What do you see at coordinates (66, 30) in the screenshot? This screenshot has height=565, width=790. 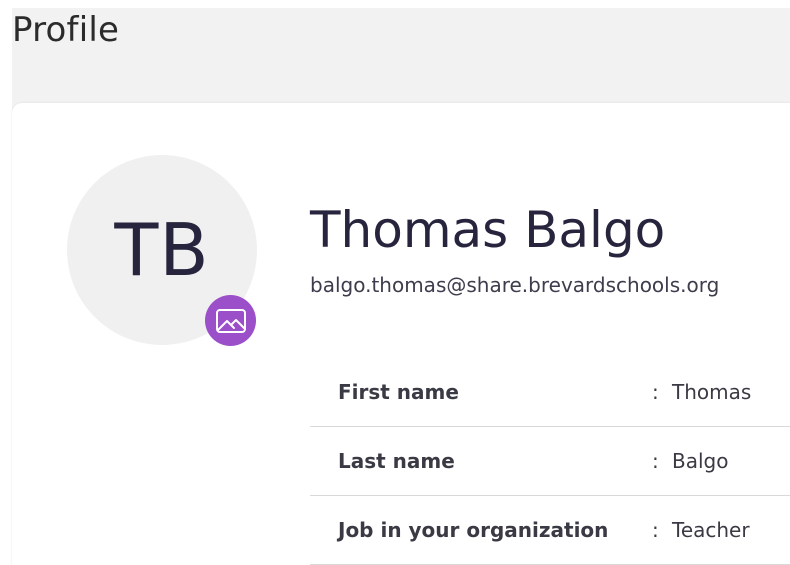 I see `page-title: Profile` at bounding box center [66, 30].